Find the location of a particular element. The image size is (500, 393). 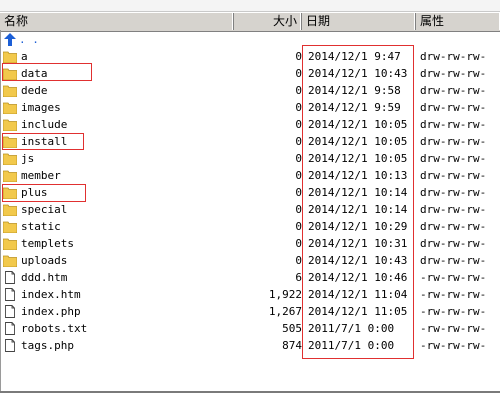

item-name: uploads is located at coordinates (44, 260).